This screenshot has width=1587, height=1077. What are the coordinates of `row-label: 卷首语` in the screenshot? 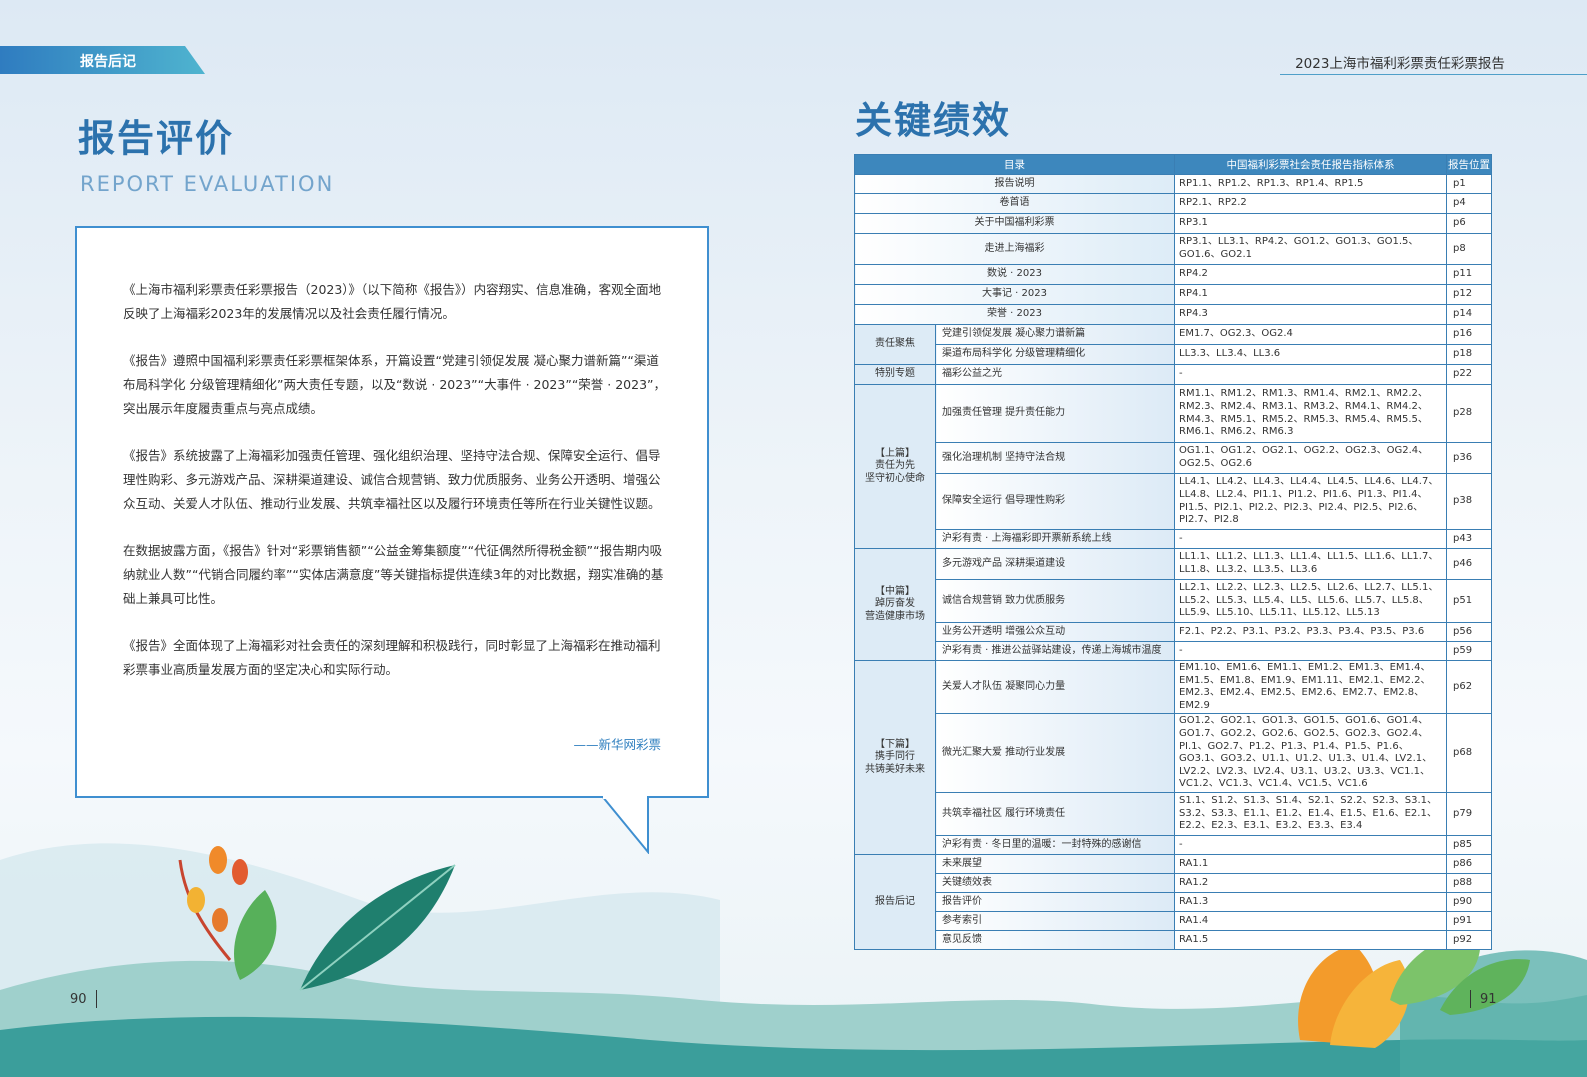 It's located at (1014, 203).